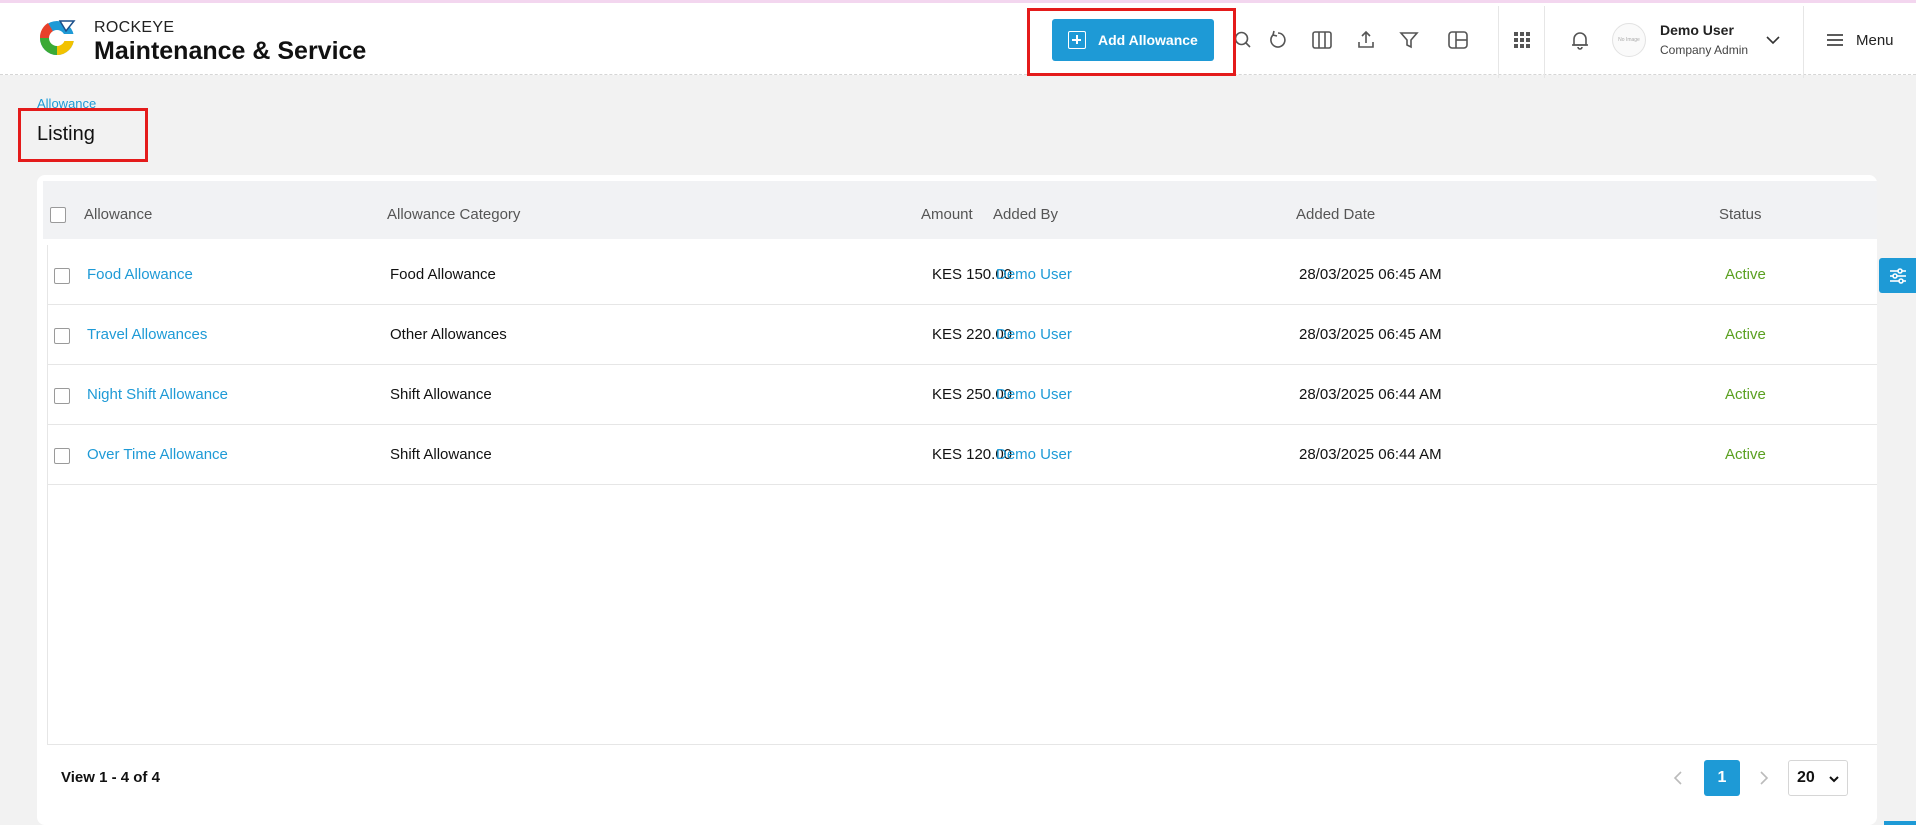 Image resolution: width=1916 pixels, height=825 pixels. I want to click on pagination-summary: View 1 - 4 of 4, so click(110, 777).